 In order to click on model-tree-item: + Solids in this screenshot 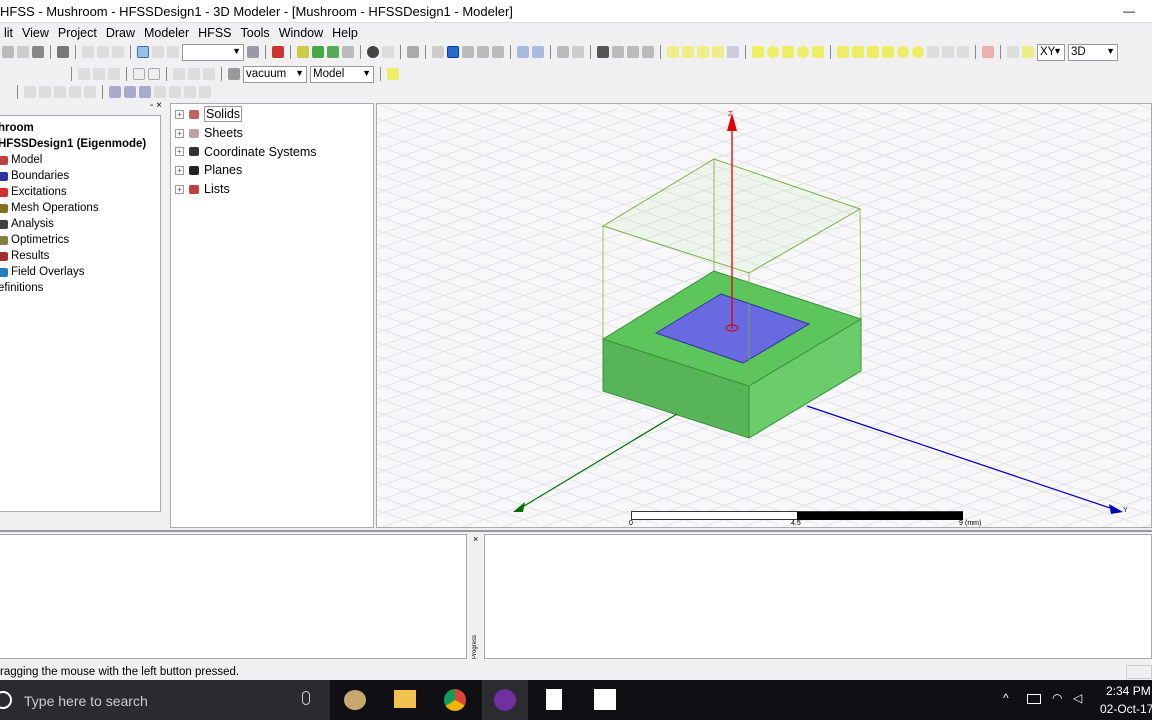, I will do `click(274, 114)`.